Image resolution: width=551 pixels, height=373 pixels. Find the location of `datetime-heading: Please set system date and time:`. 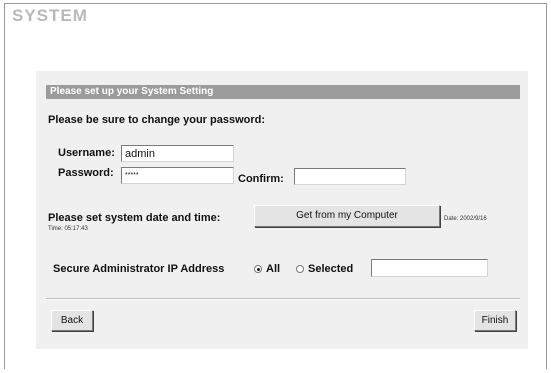

datetime-heading: Please set system date and time: is located at coordinates (134, 218).